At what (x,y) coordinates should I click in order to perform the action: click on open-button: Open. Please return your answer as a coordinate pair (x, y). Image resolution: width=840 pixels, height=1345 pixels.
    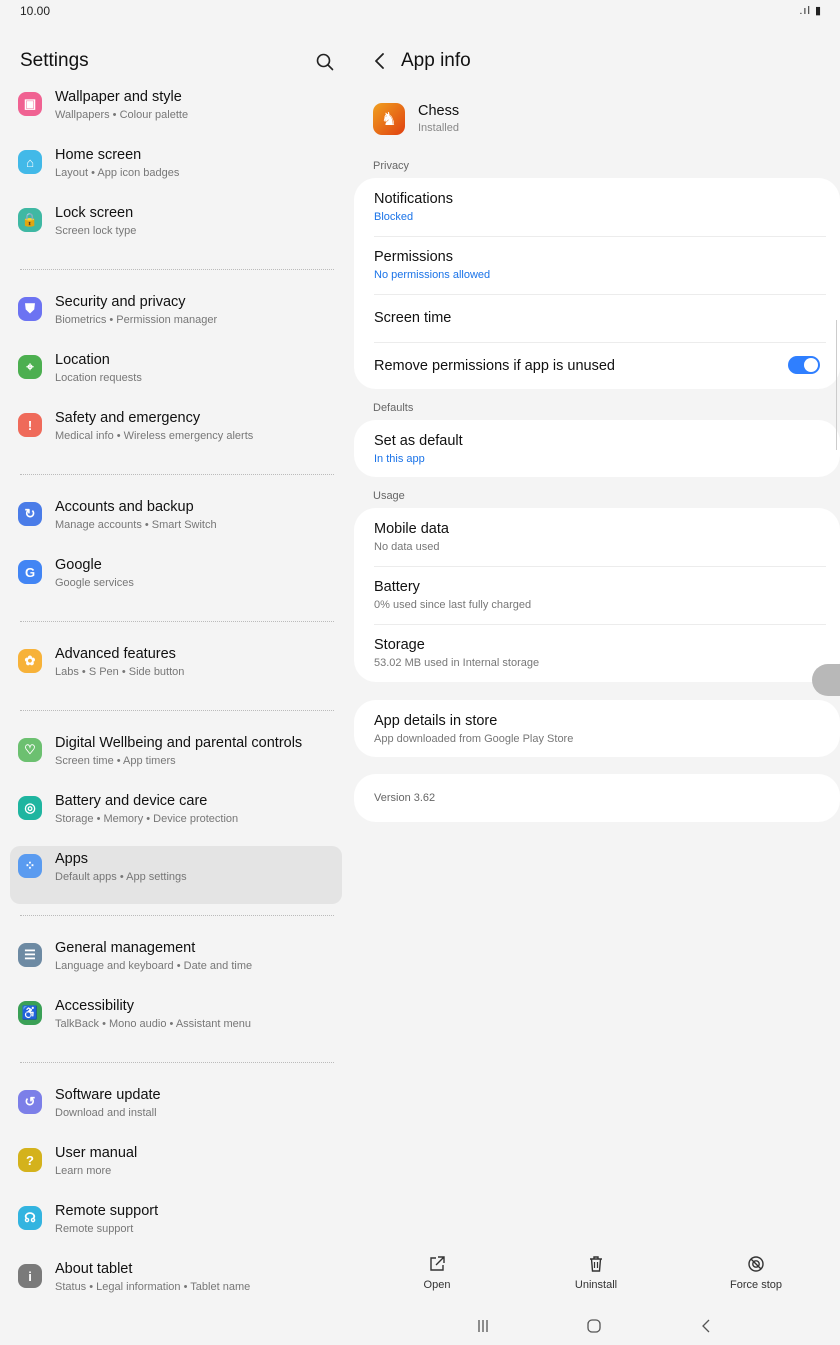
    Looking at the image, I should click on (437, 1273).